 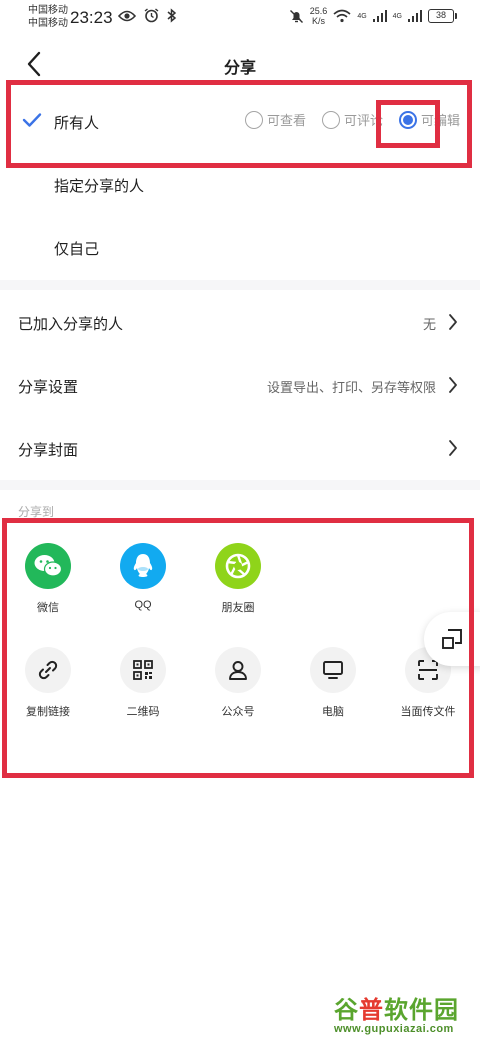 What do you see at coordinates (240, 322) in the screenshot?
I see `joined-people-row: 已加入分享的人 无` at bounding box center [240, 322].